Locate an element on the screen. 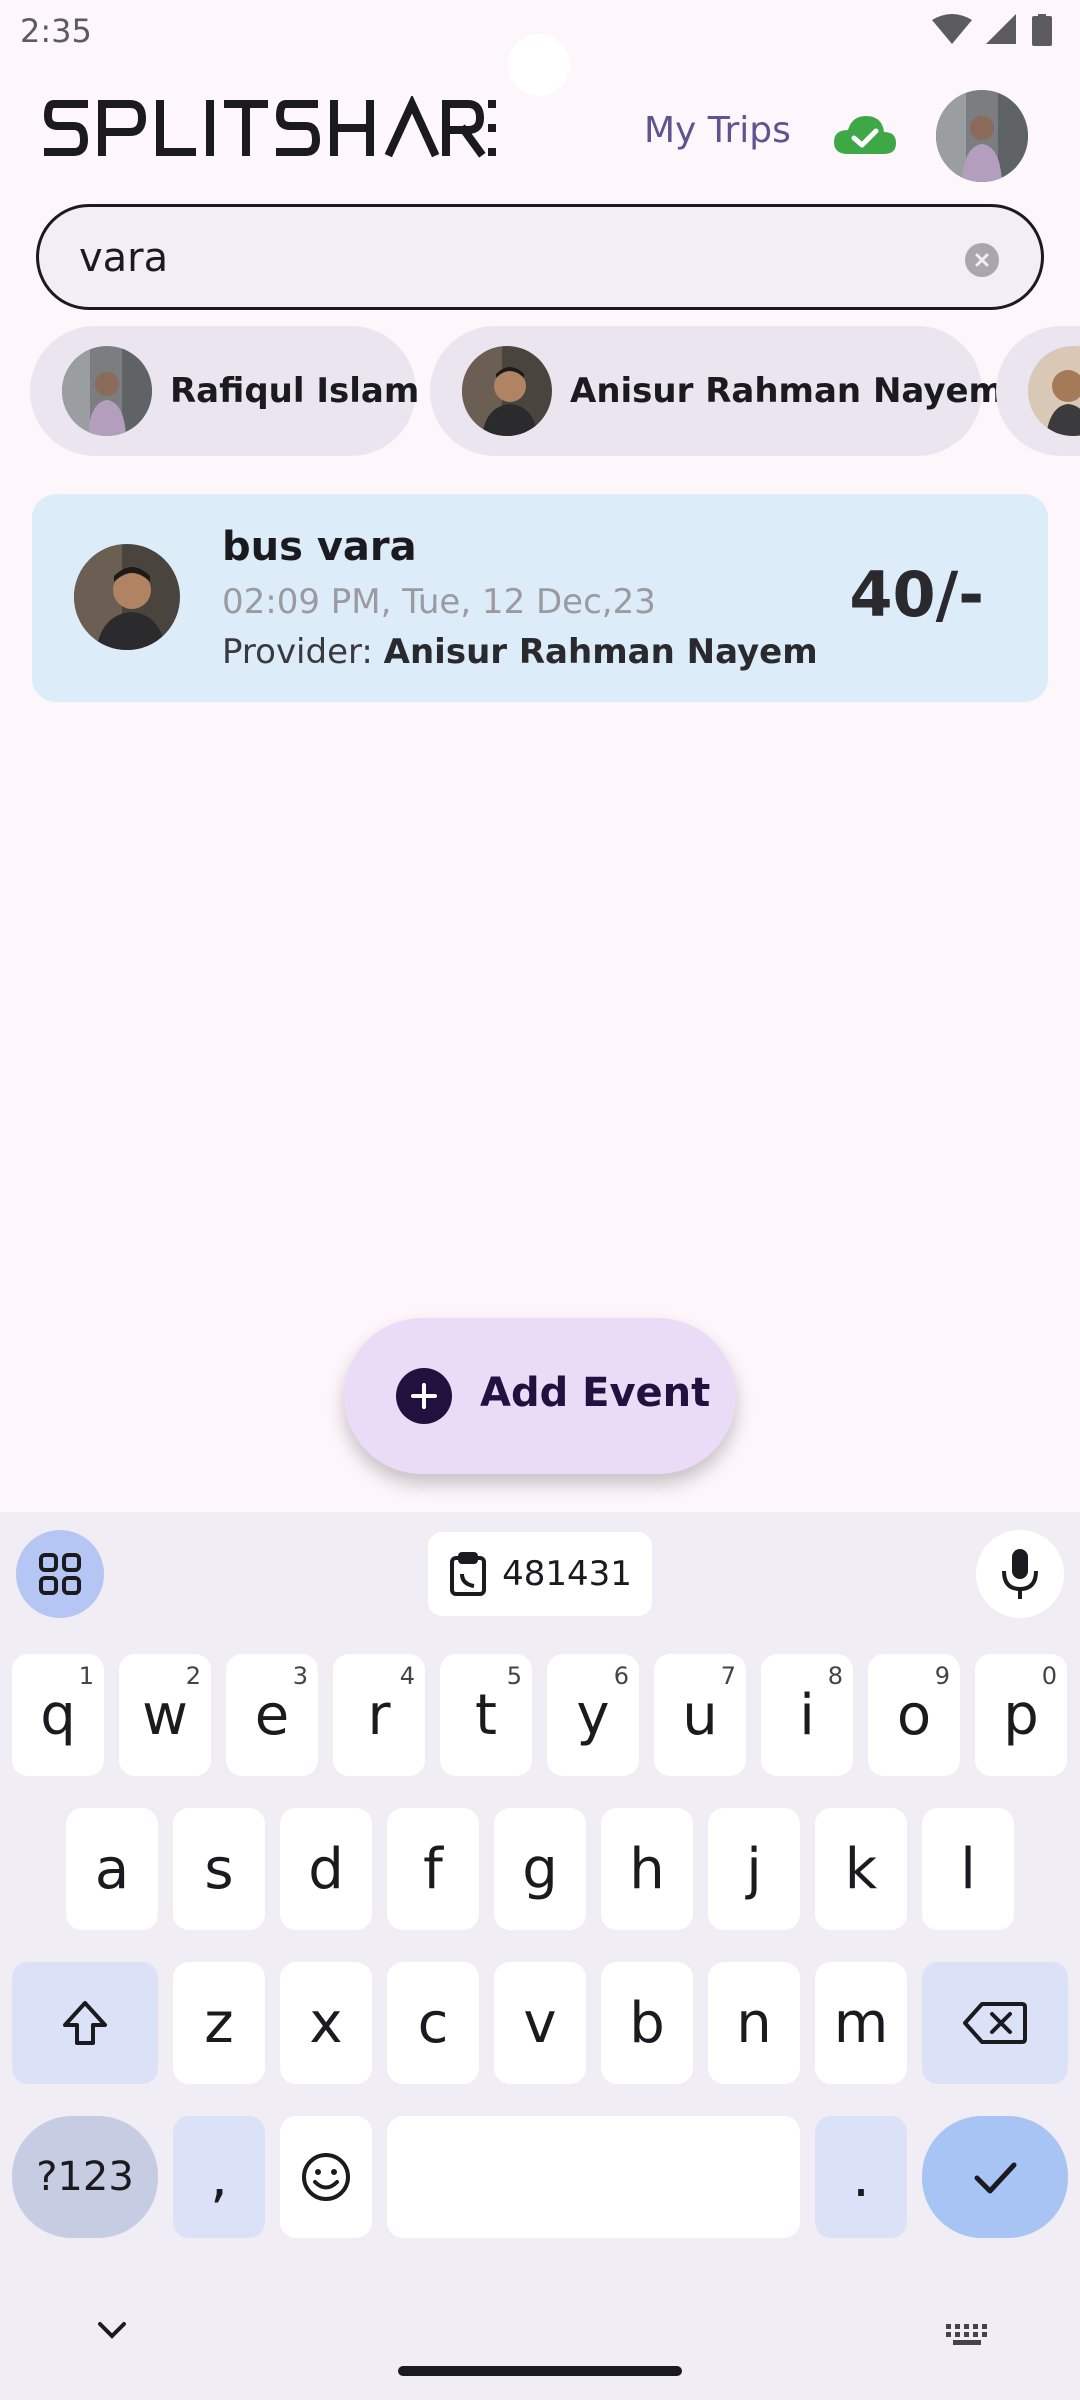  clear-search-icon is located at coordinates (982, 260).